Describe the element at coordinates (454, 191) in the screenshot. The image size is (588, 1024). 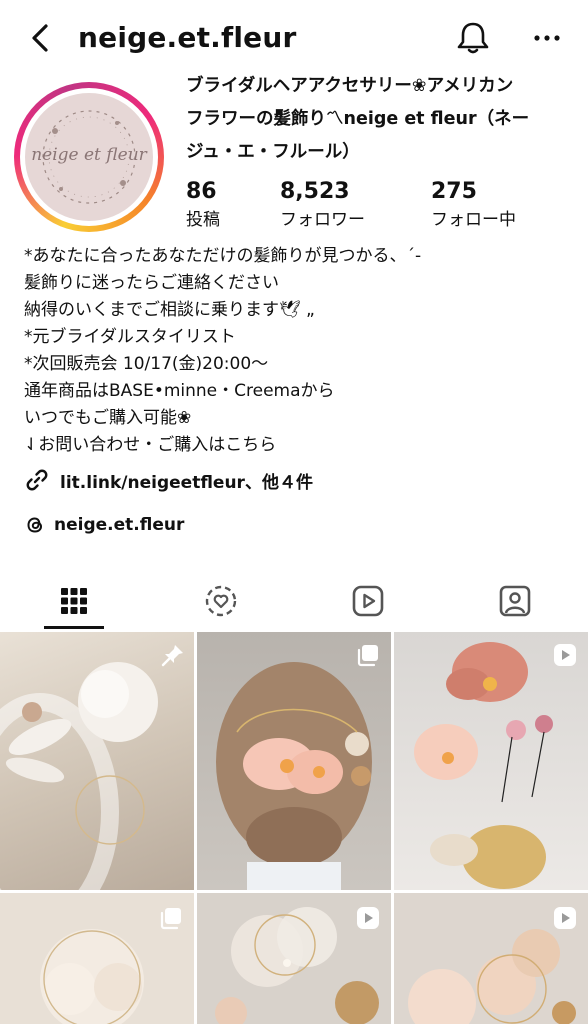
I see `stat-value: 275` at that location.